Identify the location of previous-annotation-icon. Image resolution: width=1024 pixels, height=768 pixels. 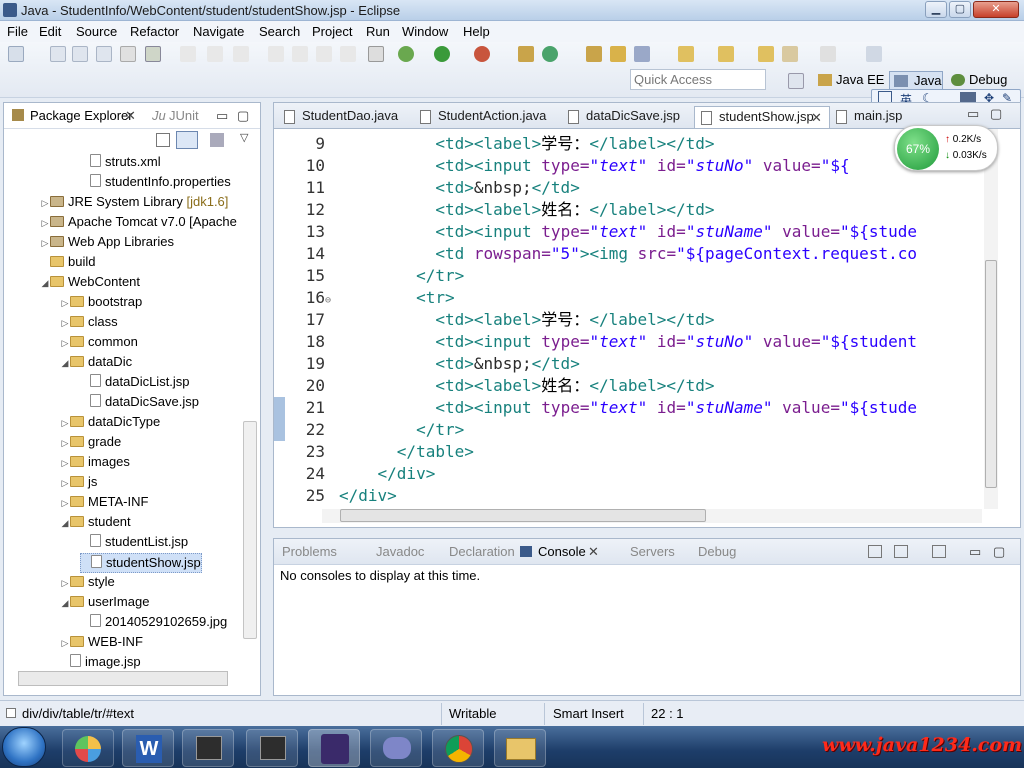
(726, 54).